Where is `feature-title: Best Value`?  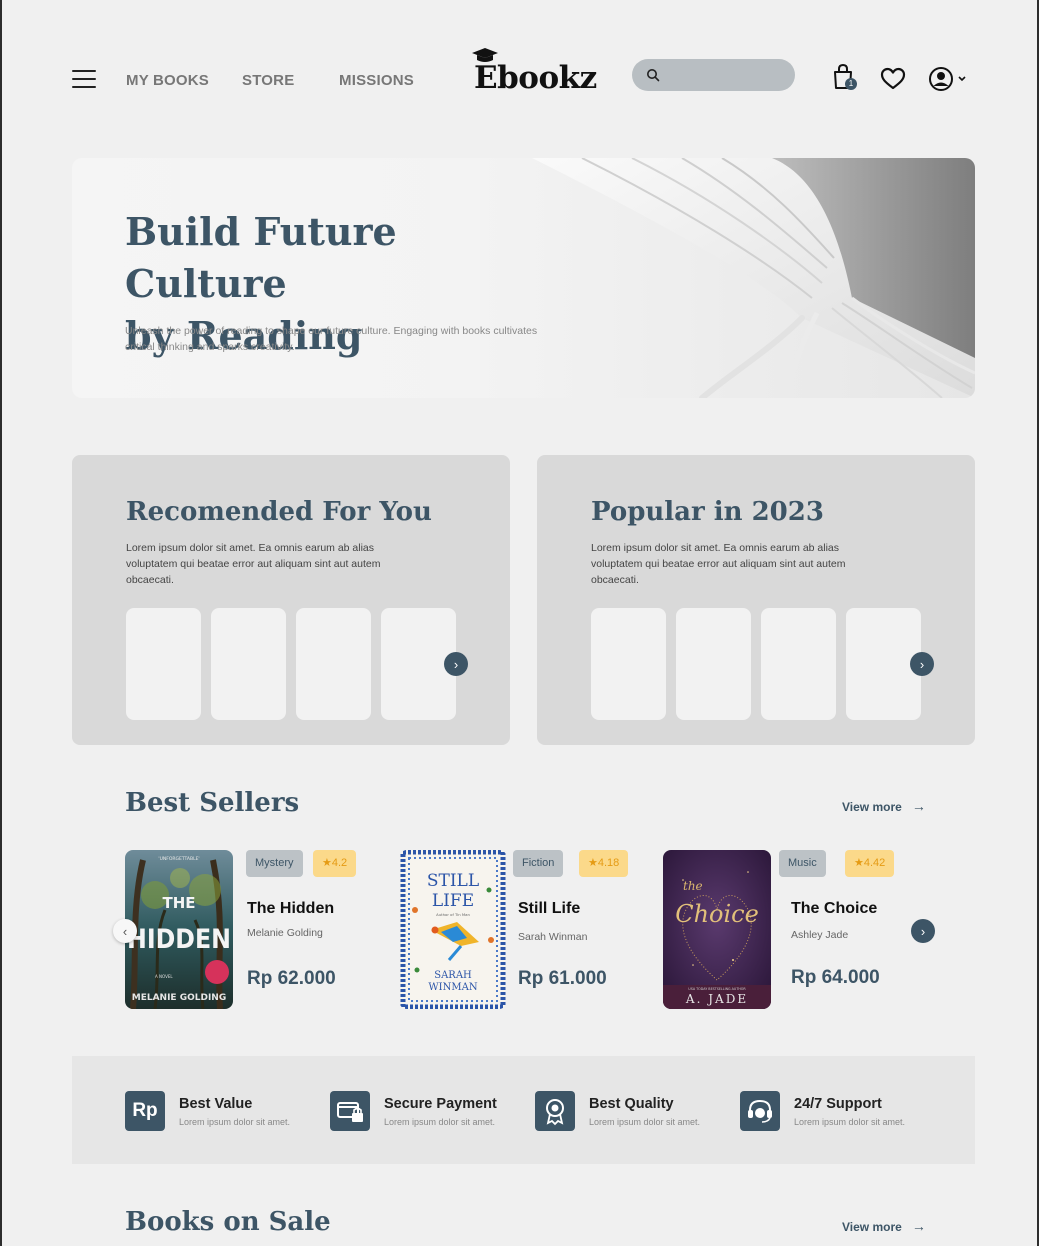 feature-title: Best Value is located at coordinates (216, 1104).